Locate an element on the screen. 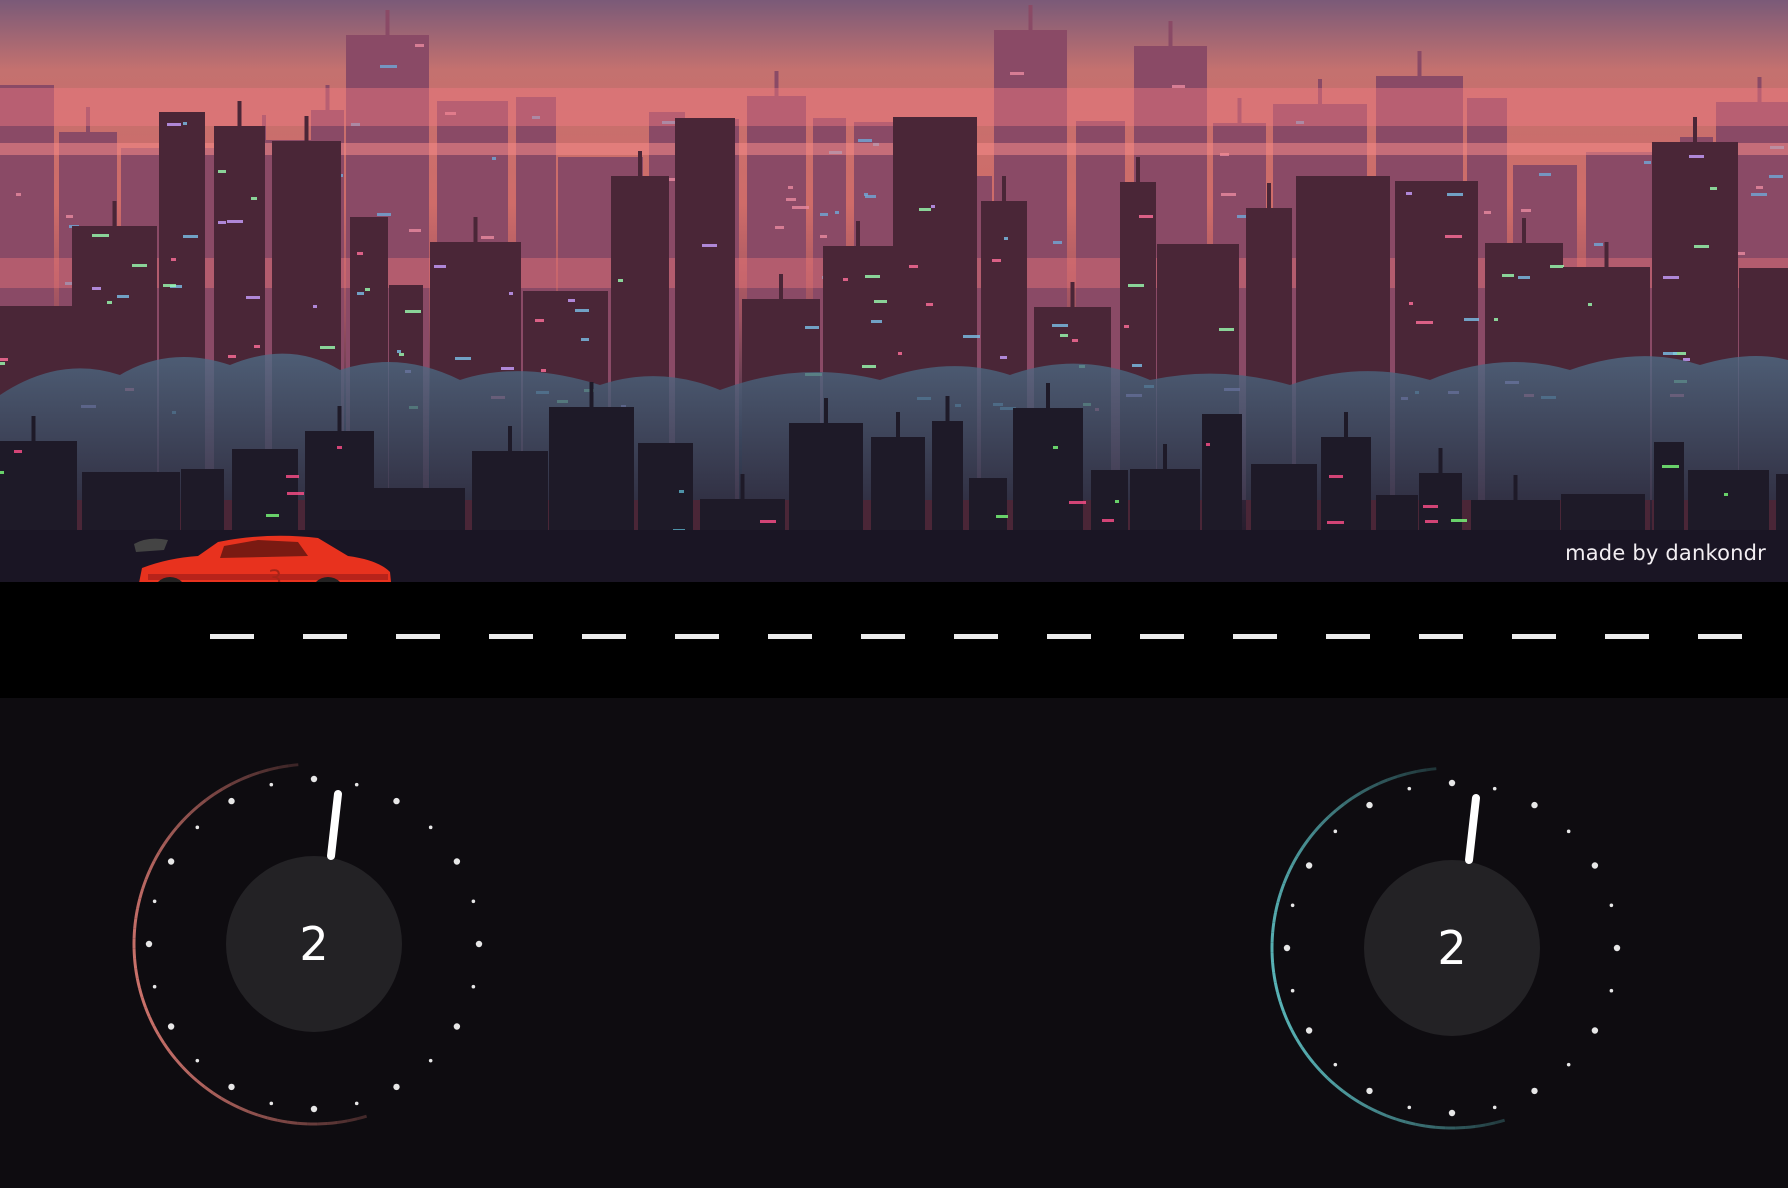 The image size is (1788, 1188). player-2-gauge-value: 2 is located at coordinates (1452, 948).